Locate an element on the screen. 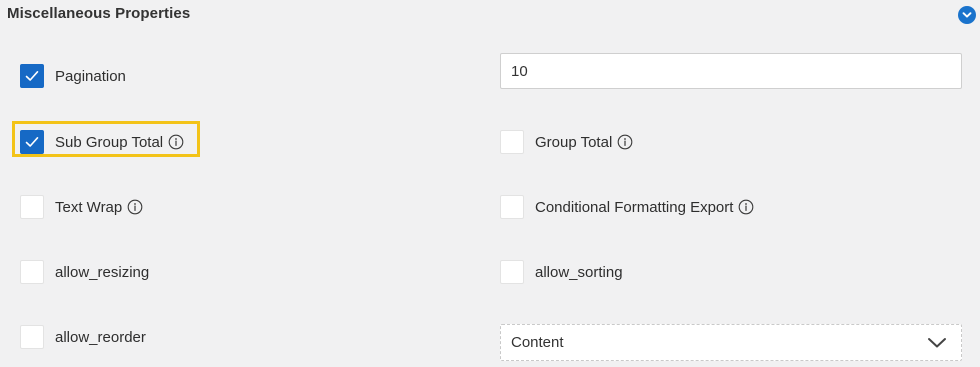 The height and width of the screenshot is (367, 980). sub-group-total-label: Sub Group Total is located at coordinates (109, 142).